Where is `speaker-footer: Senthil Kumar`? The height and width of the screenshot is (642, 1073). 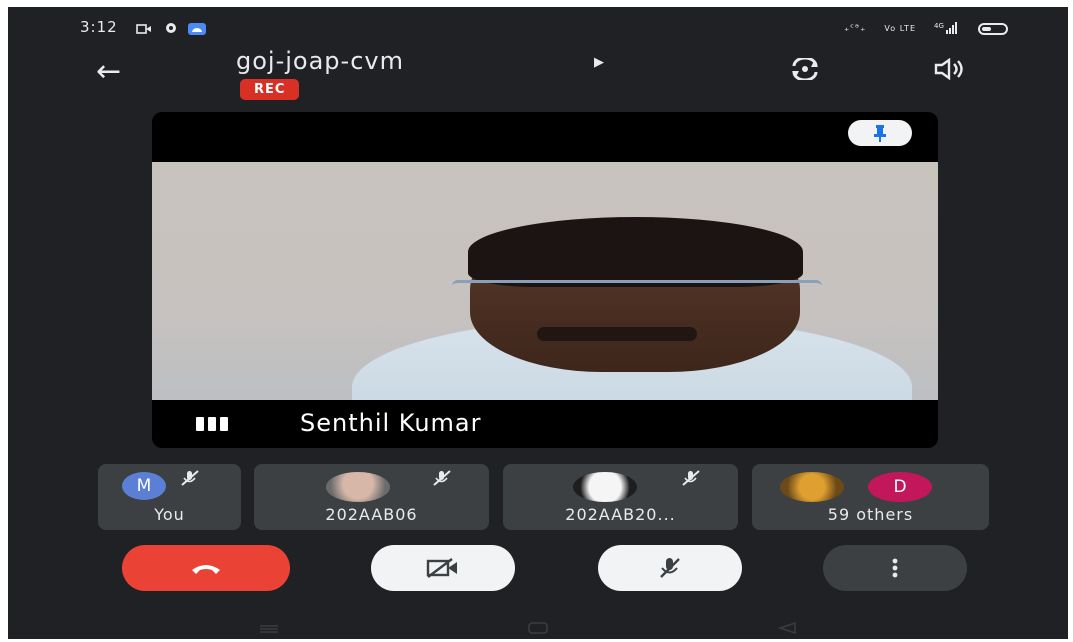 speaker-footer: Senthil Kumar is located at coordinates (545, 424).